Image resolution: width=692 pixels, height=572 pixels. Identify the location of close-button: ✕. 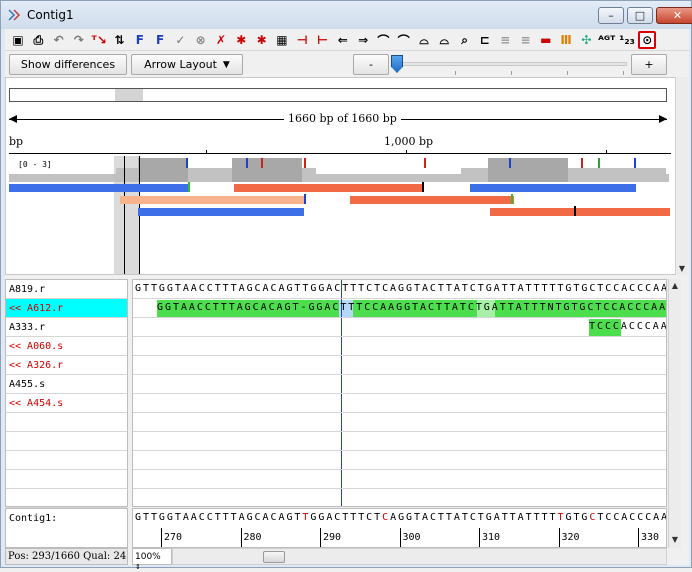
(674, 15).